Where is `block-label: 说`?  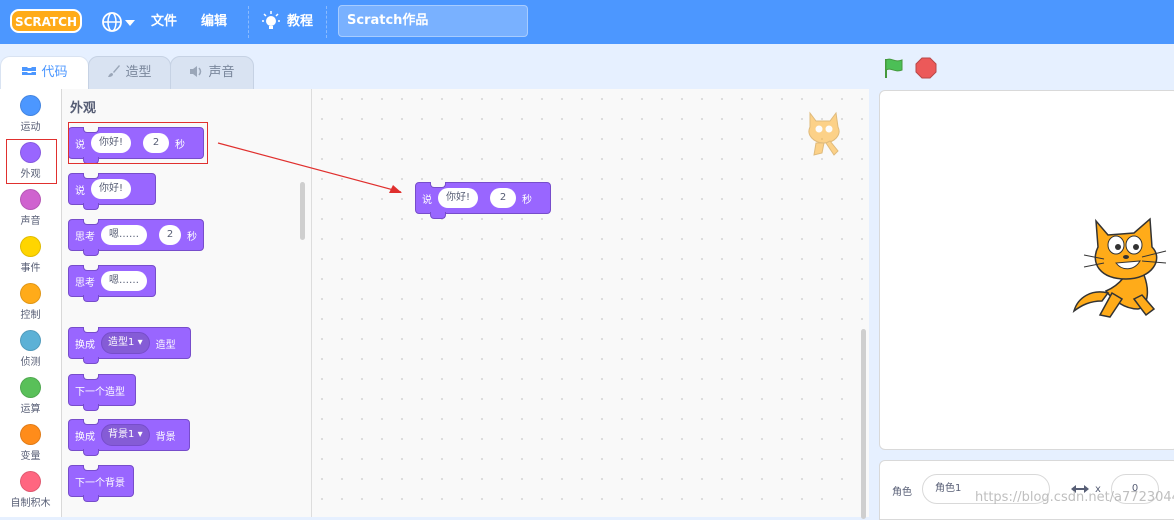
block-label: 说 is located at coordinates (80, 191).